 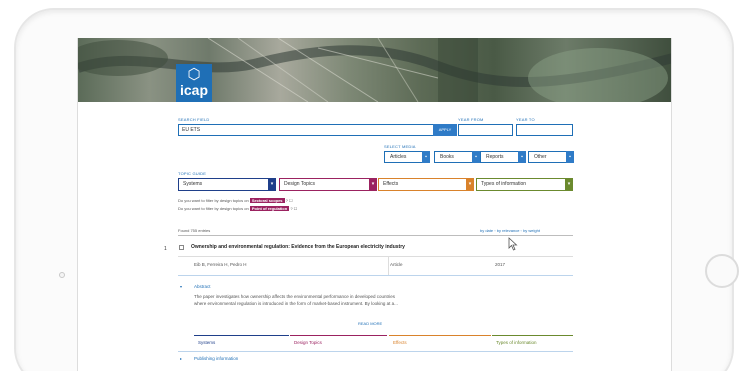 What do you see at coordinates (192, 173) in the screenshot?
I see `topic-guide-label: TOPIC GUIDE` at bounding box center [192, 173].